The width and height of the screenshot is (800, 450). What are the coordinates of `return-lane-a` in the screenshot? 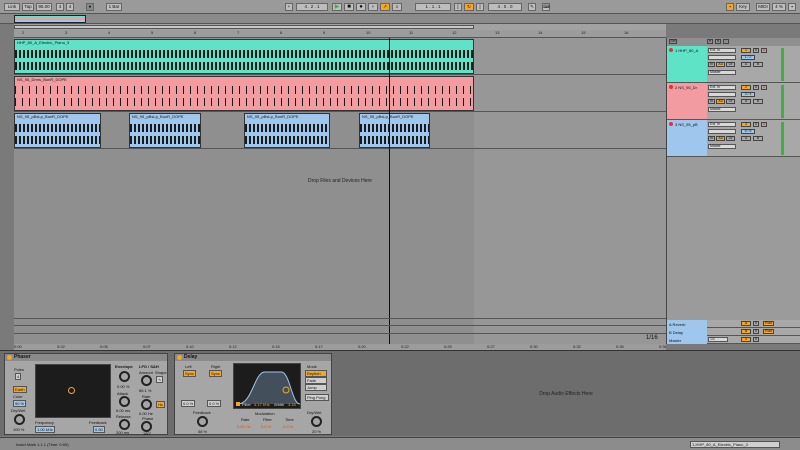 It's located at (340, 322).